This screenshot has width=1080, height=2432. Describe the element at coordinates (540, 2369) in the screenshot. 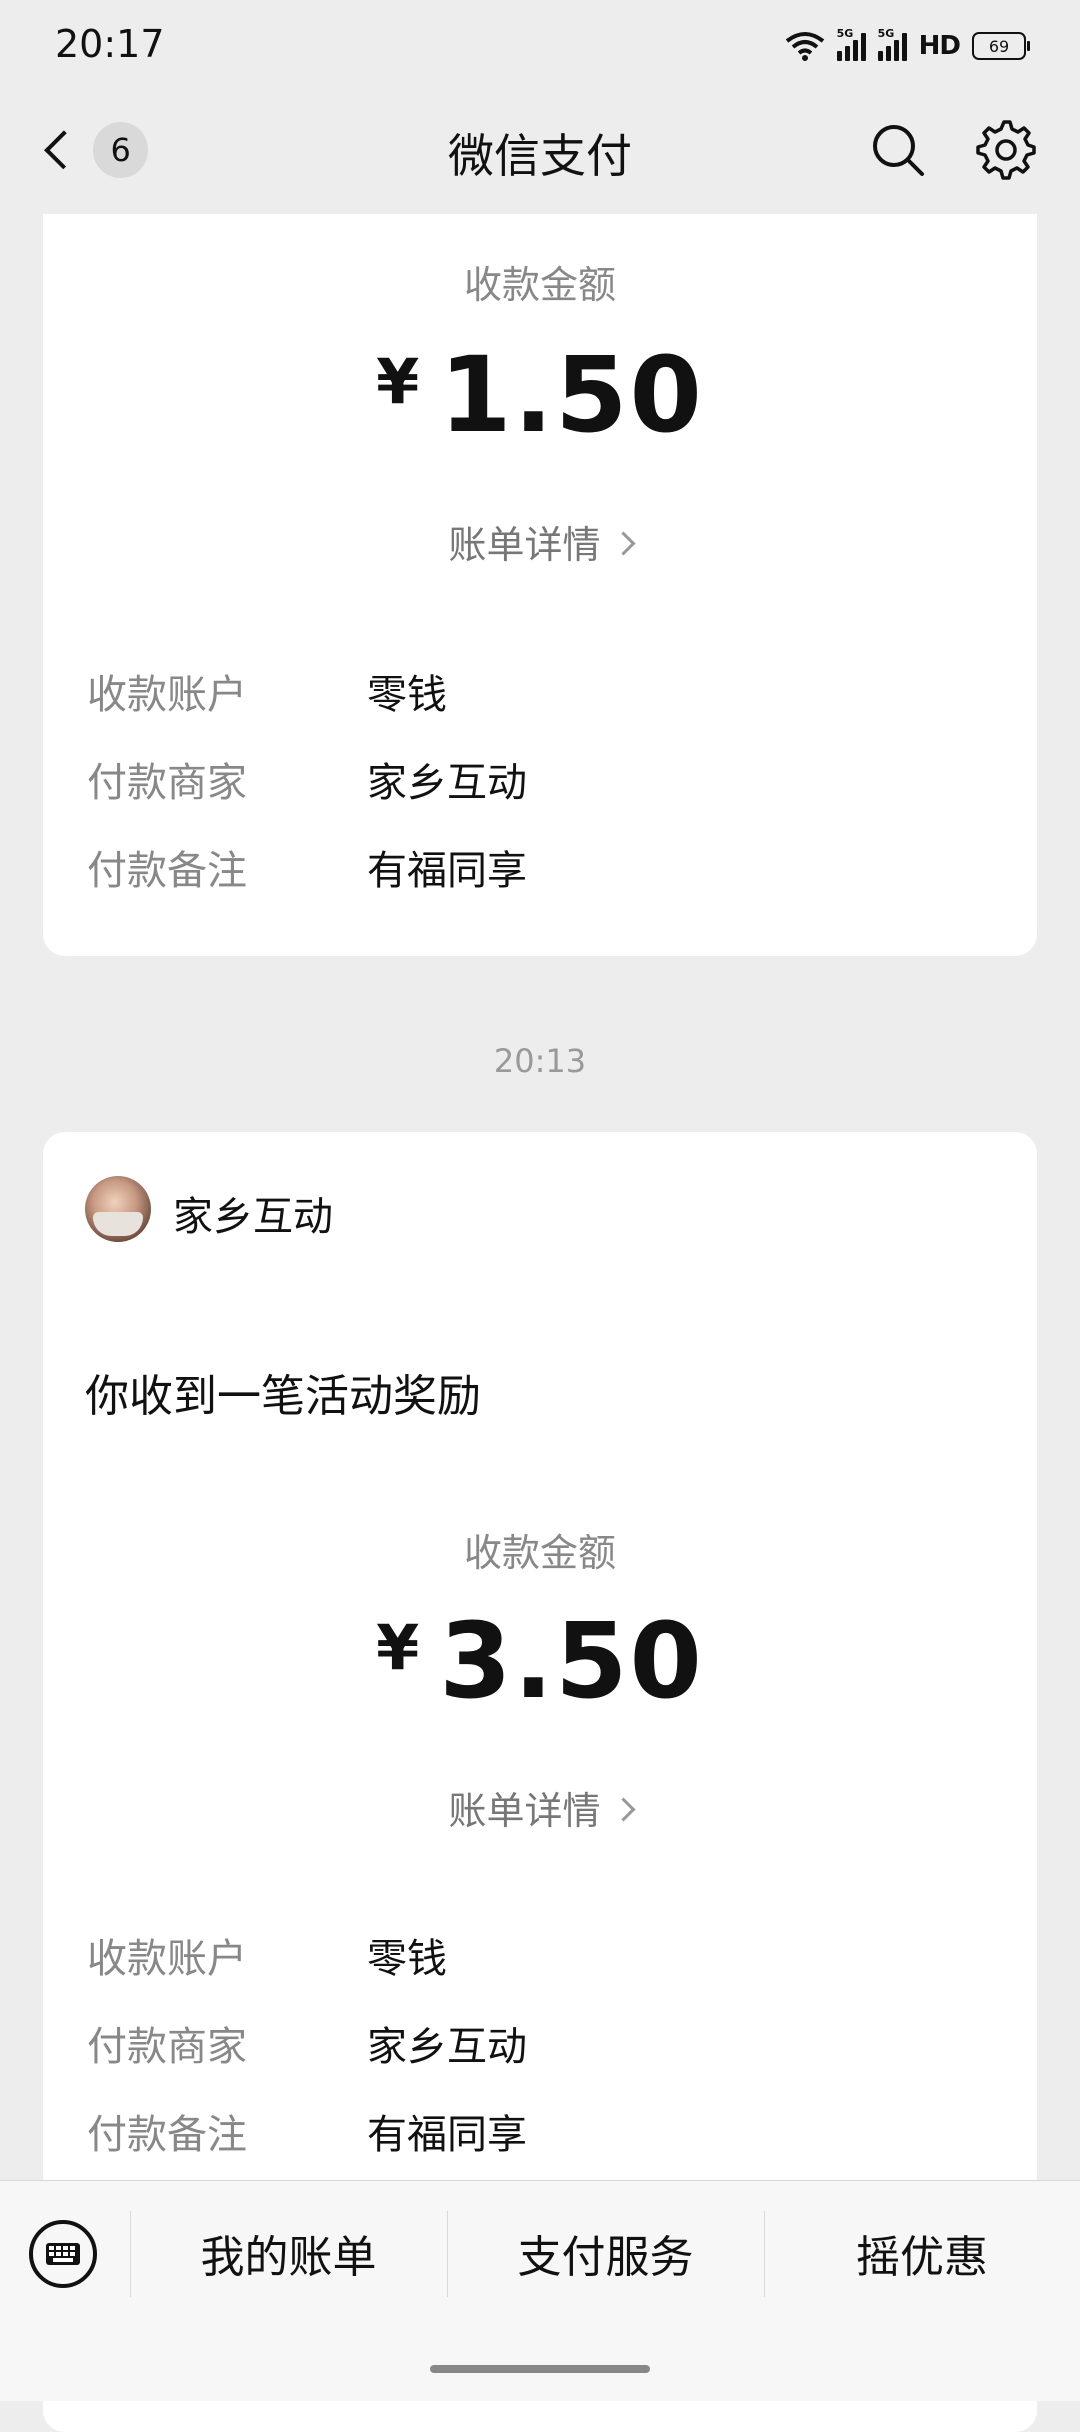

I see `home-indicator` at that location.